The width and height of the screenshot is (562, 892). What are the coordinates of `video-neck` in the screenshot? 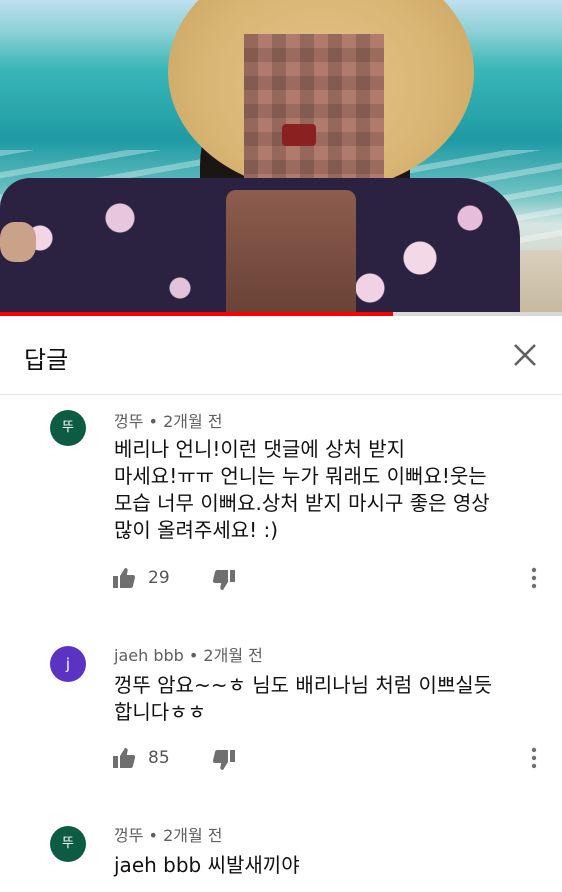 It's located at (291, 251).